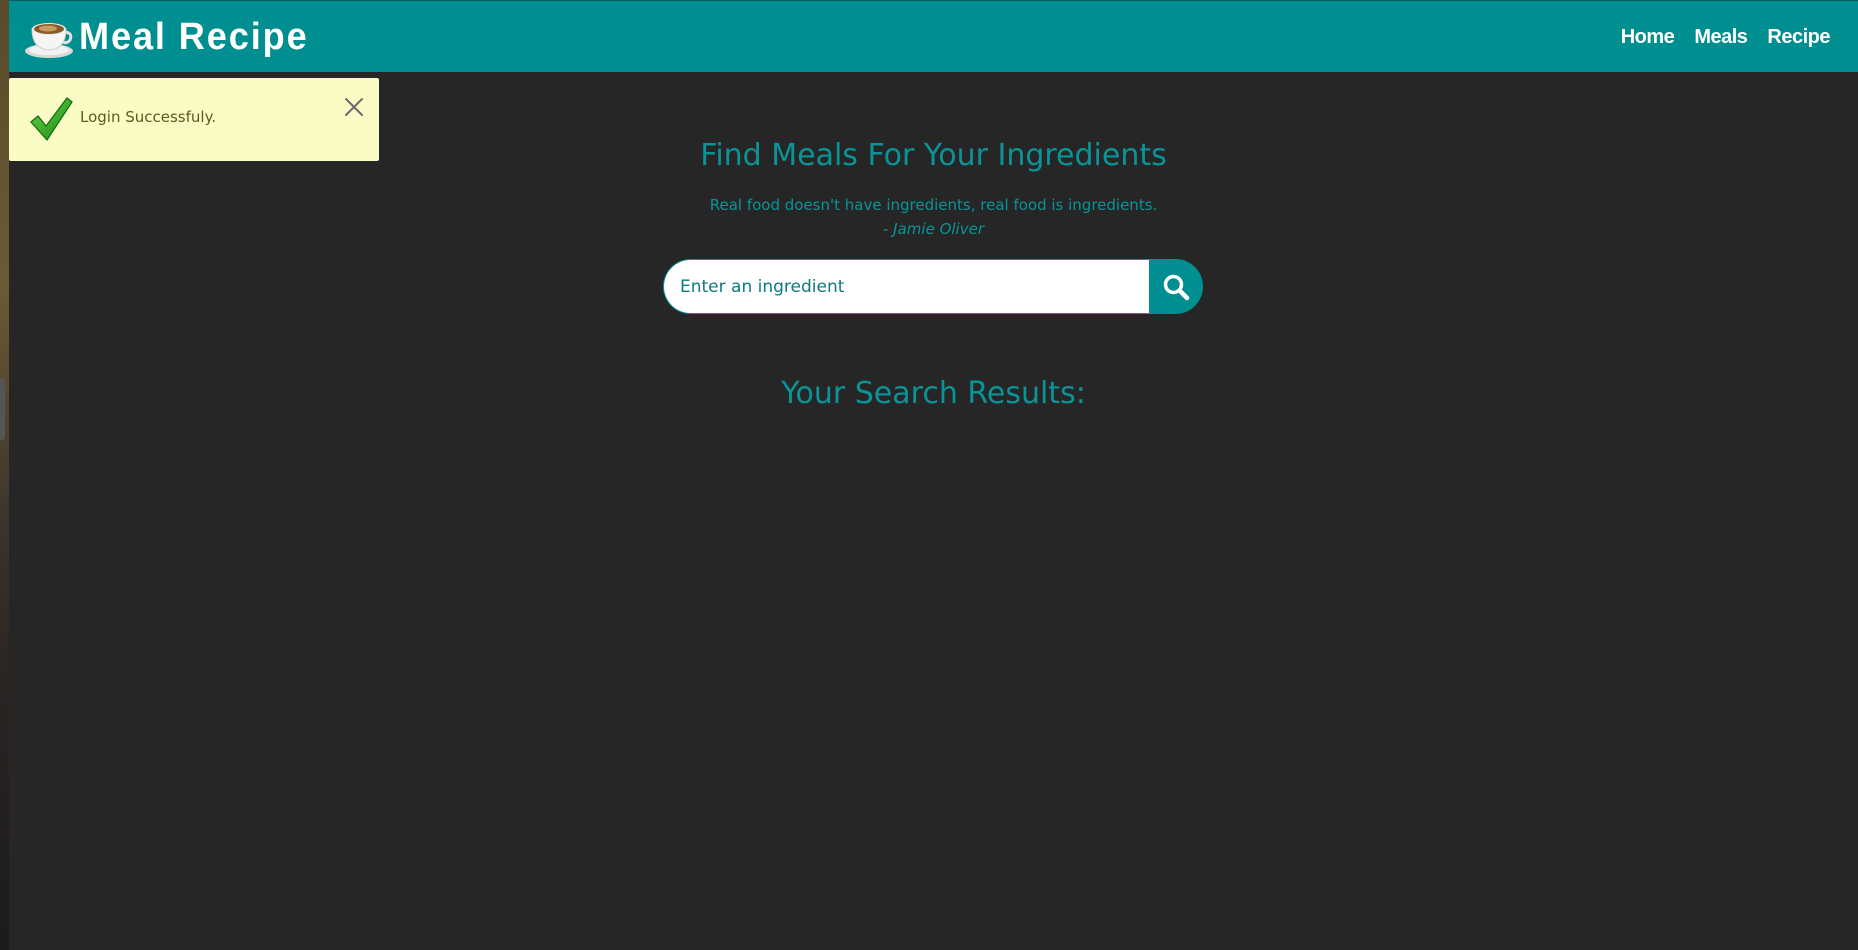  I want to click on navbar: Meal Recipe Home Meals Recipe, so click(933, 36).